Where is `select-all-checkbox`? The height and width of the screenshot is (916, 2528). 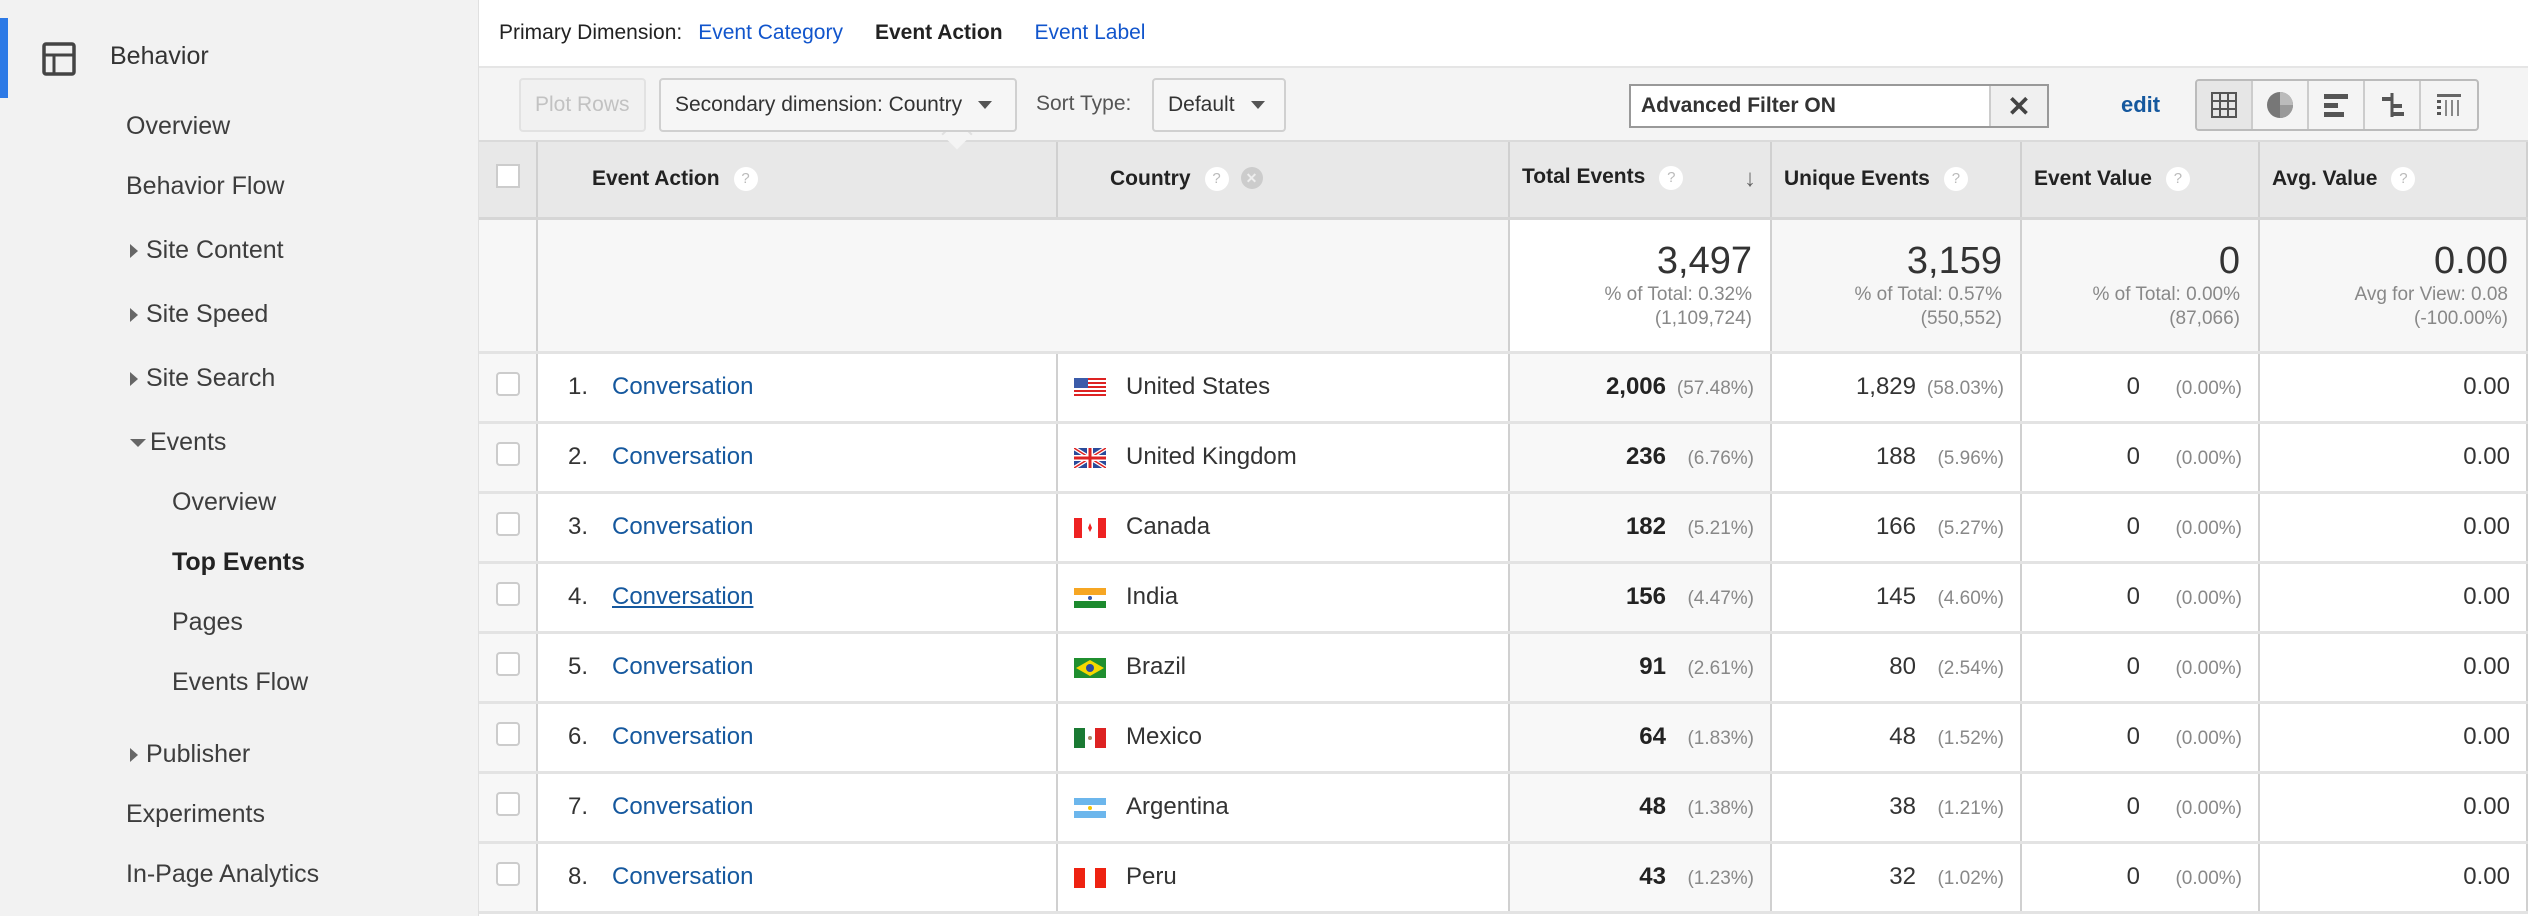
select-all-checkbox is located at coordinates (507, 176).